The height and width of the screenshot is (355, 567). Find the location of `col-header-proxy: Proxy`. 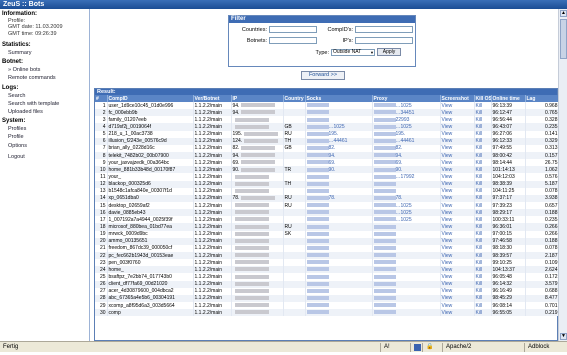

col-header-proxy: Proxy is located at coordinates (406, 98).